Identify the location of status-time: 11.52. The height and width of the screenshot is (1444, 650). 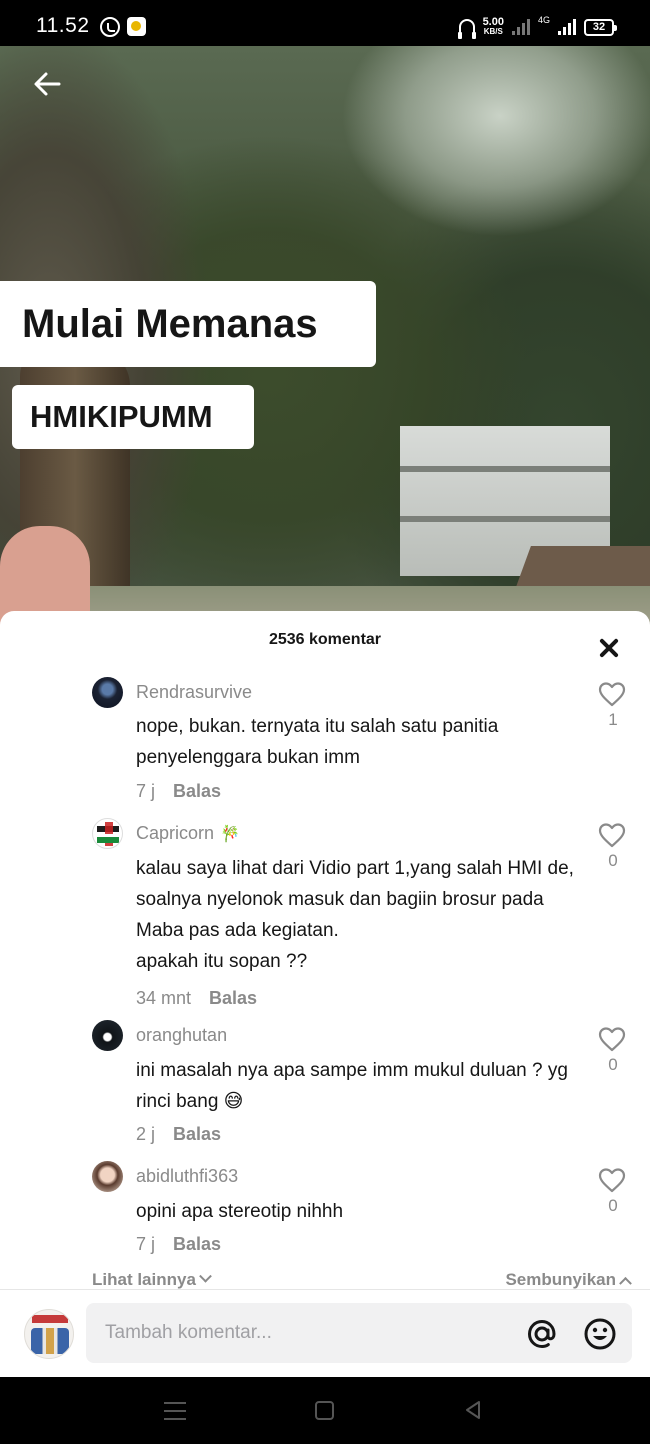
(63, 25).